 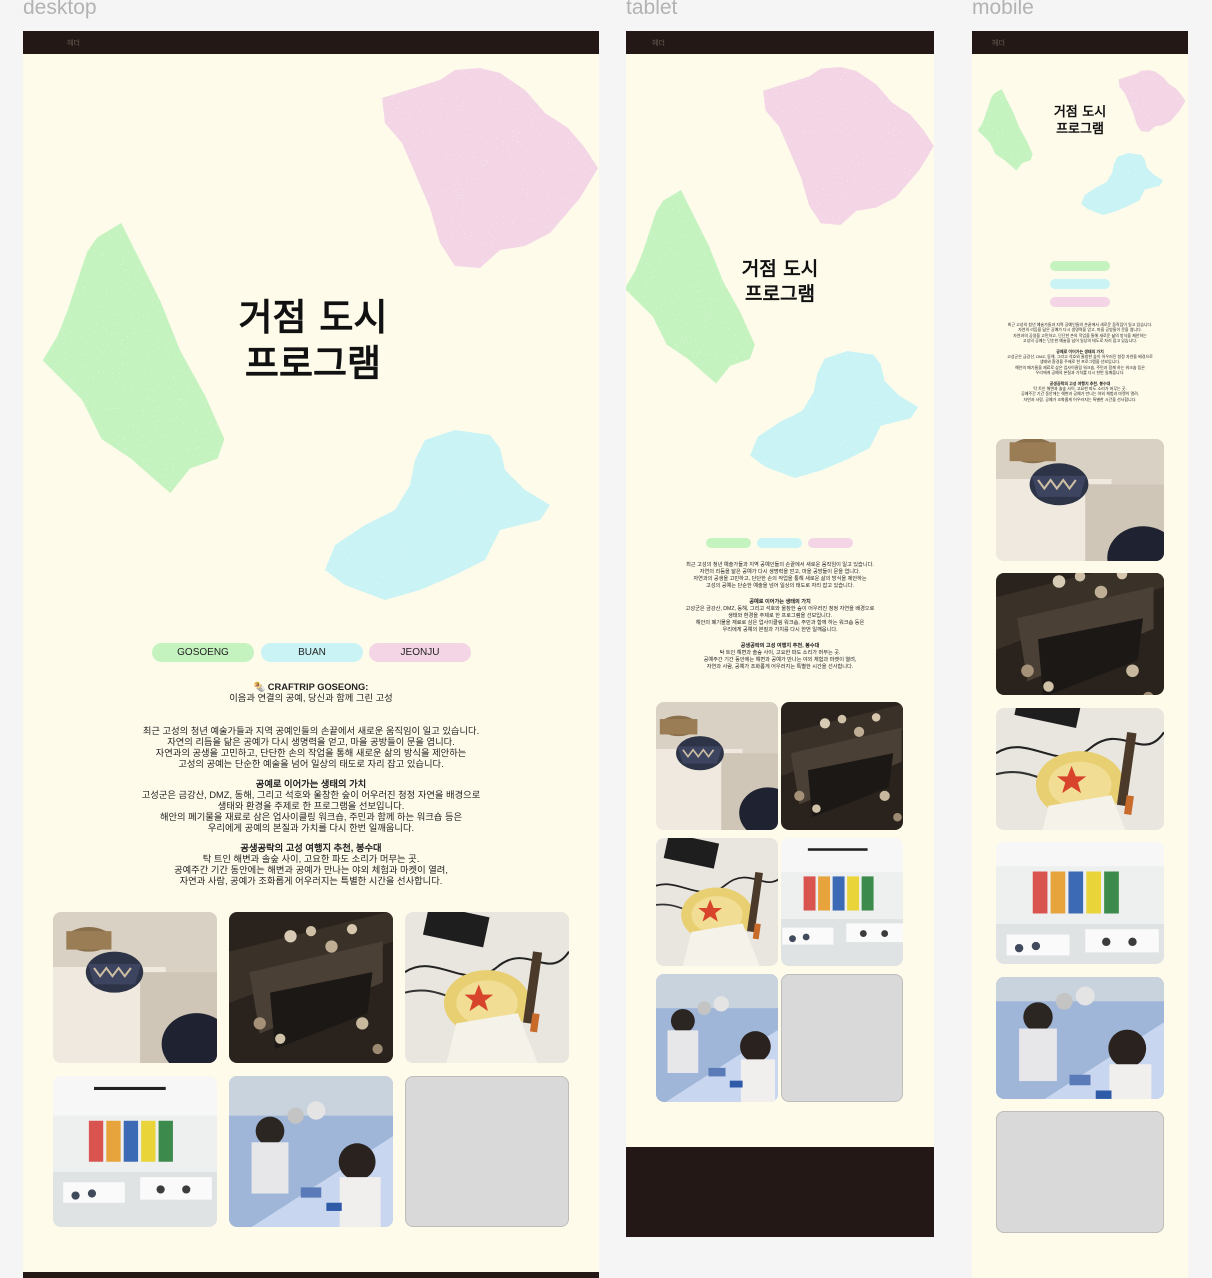 I want to click on frame-label-desktop: desktop, so click(x=60, y=9).